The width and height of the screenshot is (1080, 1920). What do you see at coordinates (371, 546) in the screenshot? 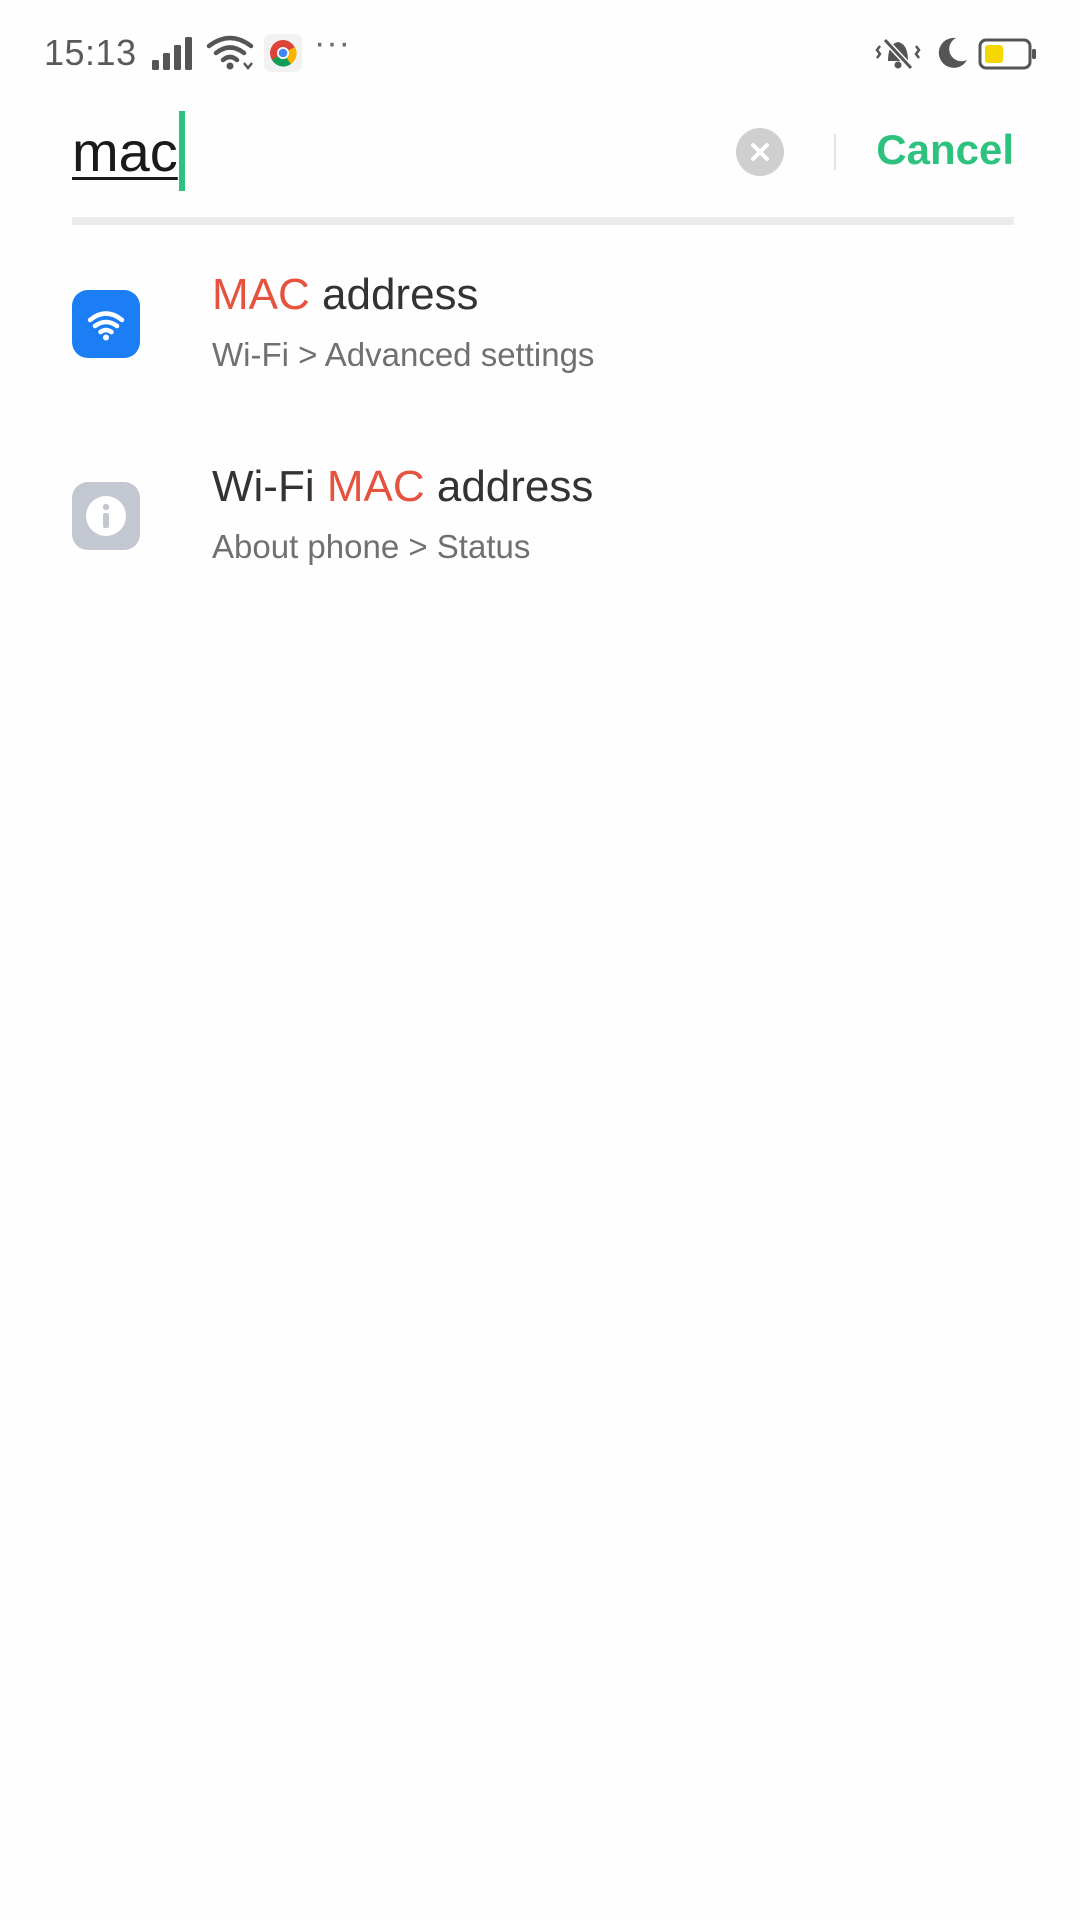
I see `result-path: About phone > Status` at bounding box center [371, 546].